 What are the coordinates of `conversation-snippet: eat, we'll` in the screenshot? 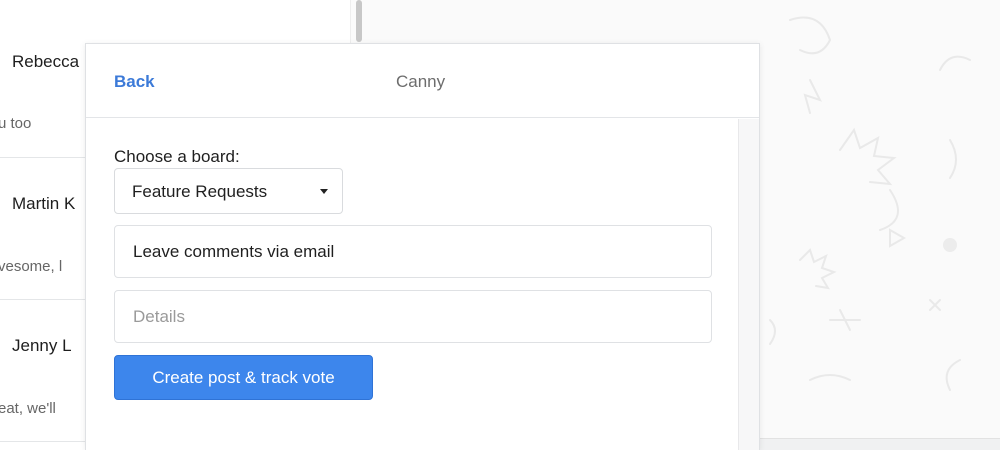 It's located at (28, 408).